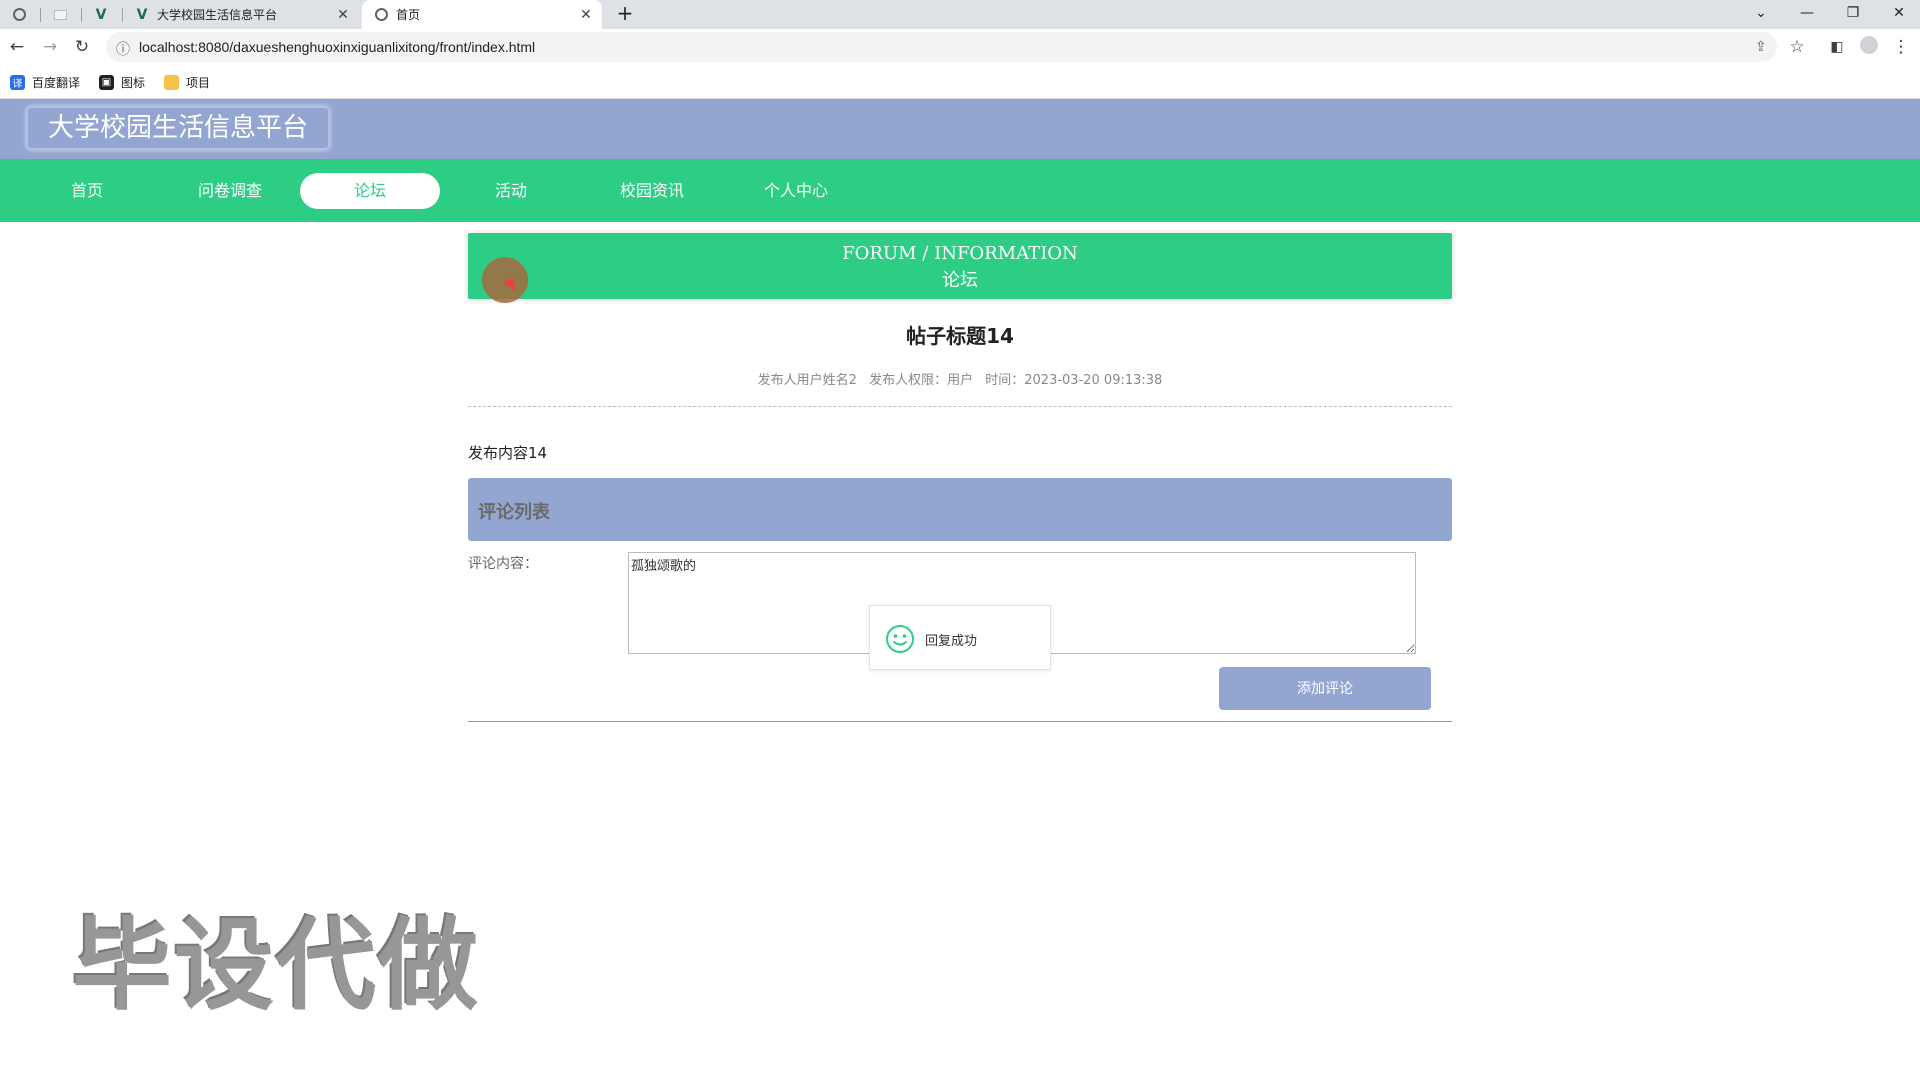  I want to click on image-icon: ▣, so click(106, 82).